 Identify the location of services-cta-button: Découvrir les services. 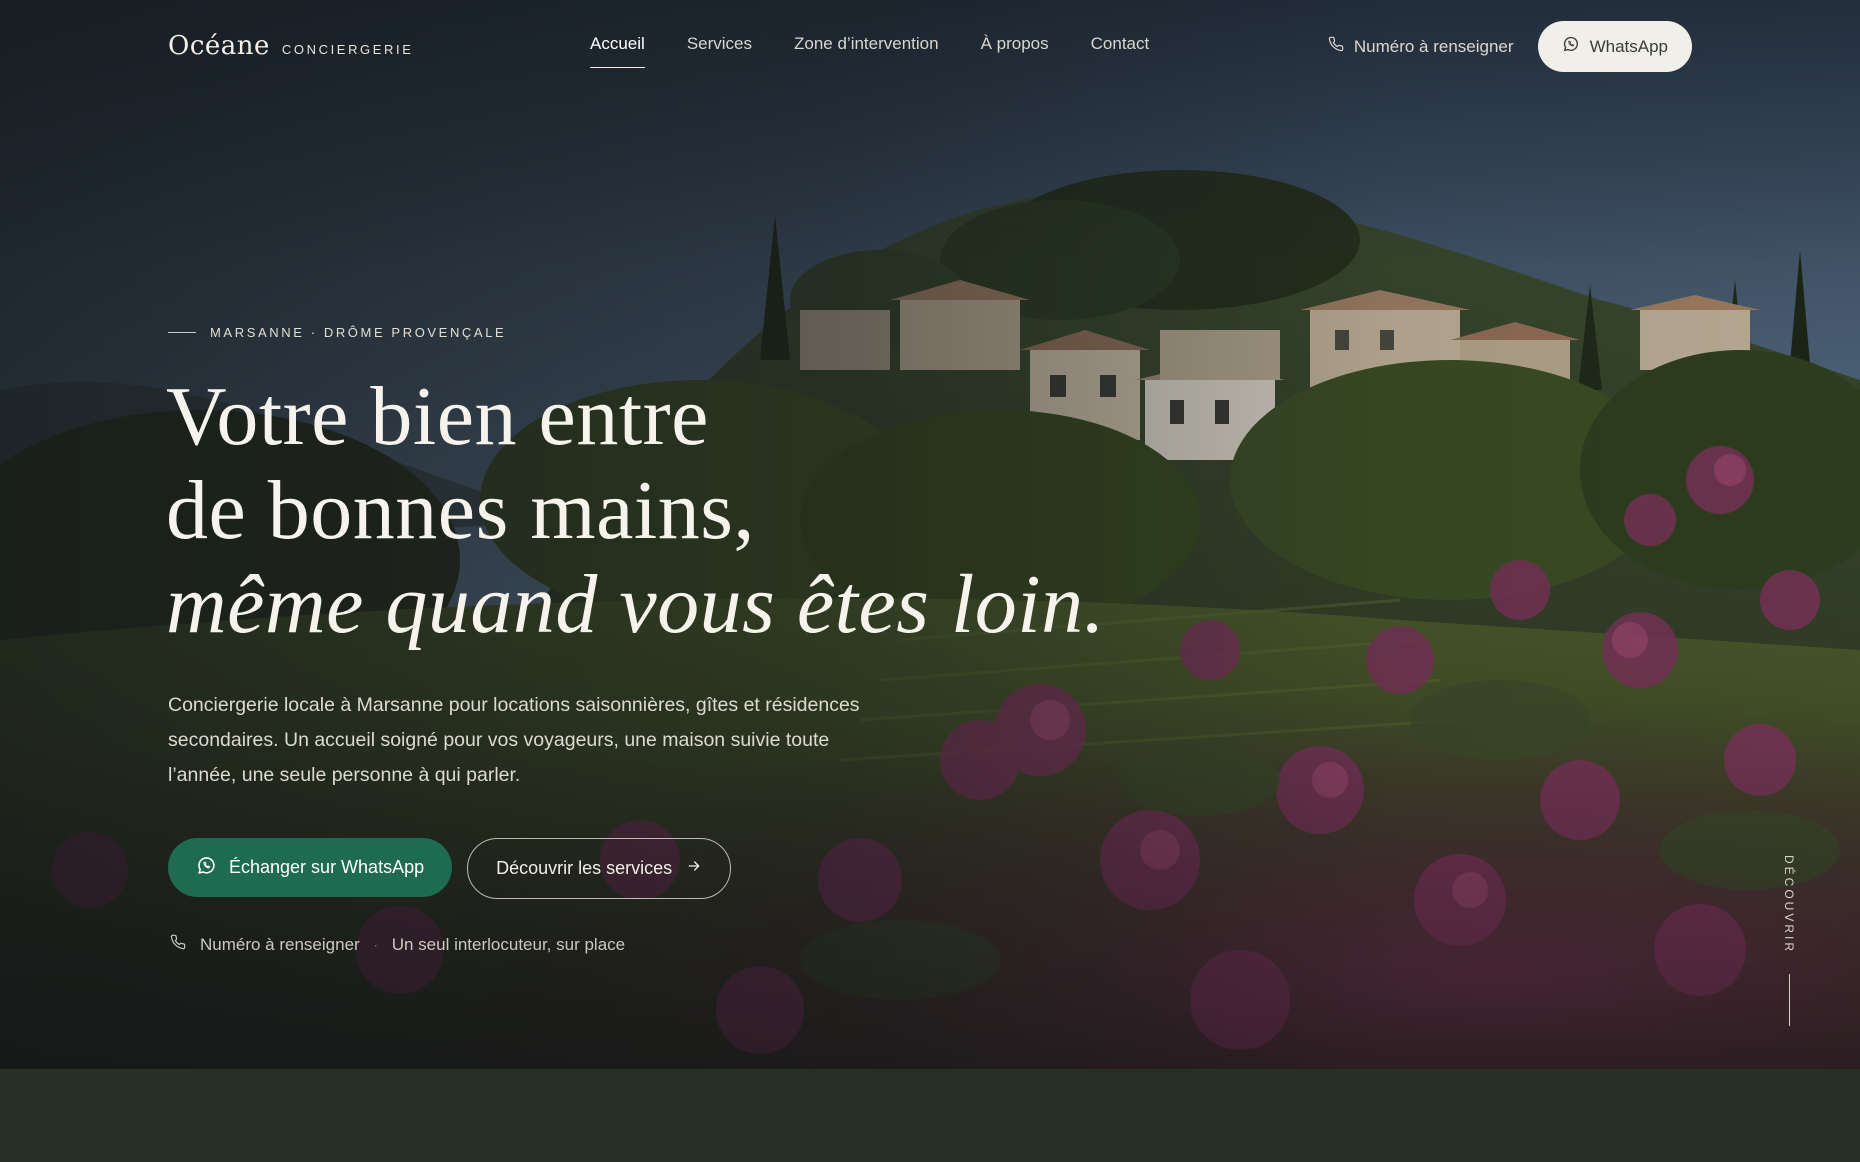
(599, 868).